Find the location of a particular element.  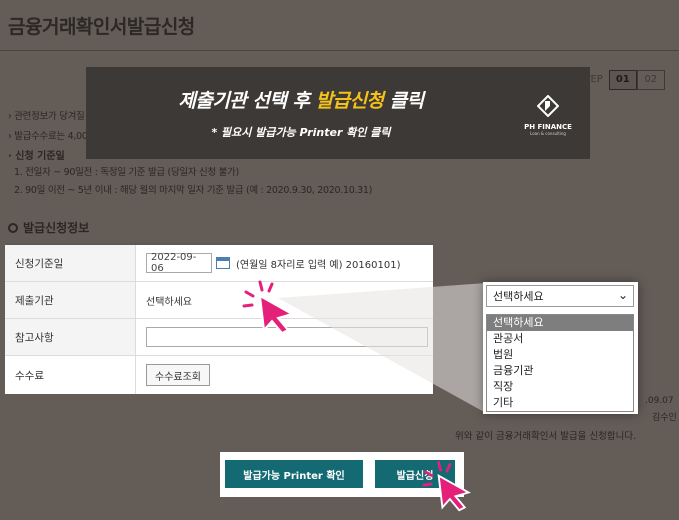

dropdown-selected: 선택하세요 is located at coordinates (518, 296).